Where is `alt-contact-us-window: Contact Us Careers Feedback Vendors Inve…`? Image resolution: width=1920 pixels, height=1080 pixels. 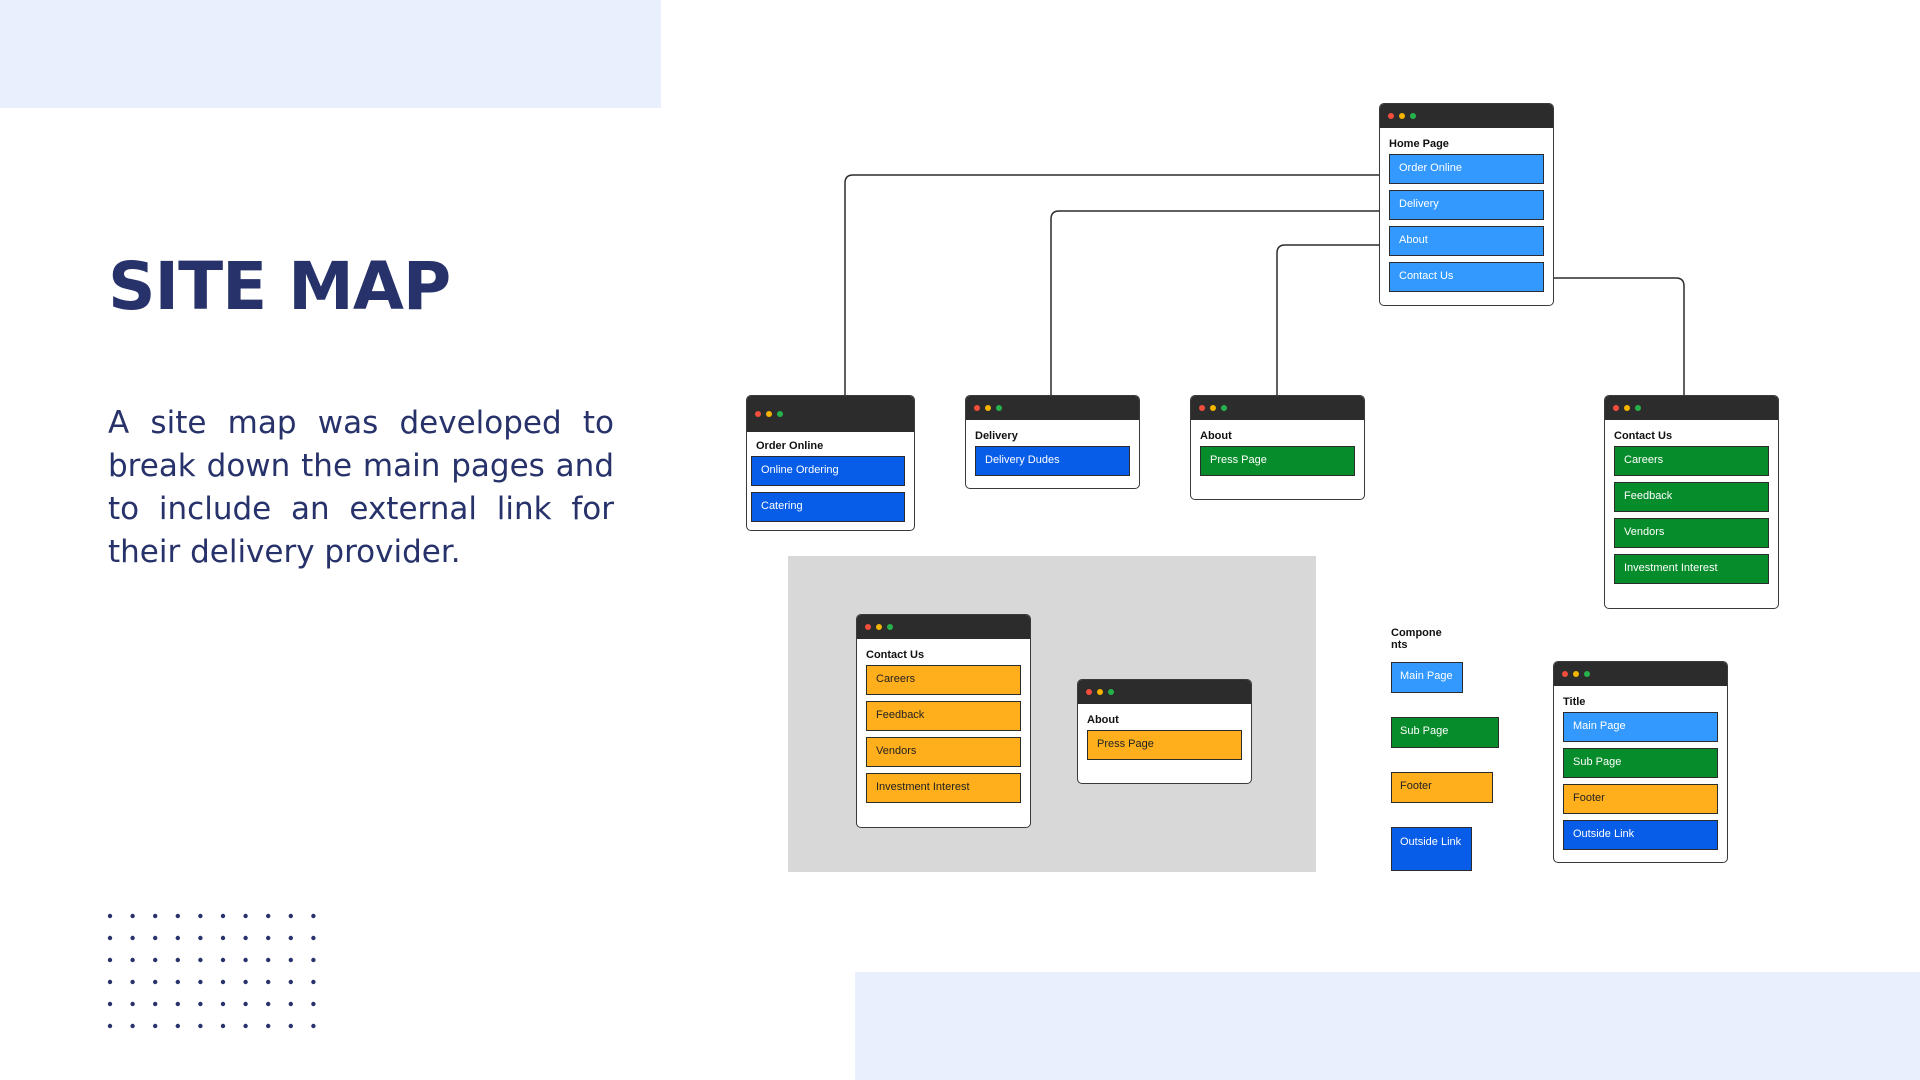
alt-contact-us-window: Contact Us Careers Feedback Vendors Inve… is located at coordinates (943, 721).